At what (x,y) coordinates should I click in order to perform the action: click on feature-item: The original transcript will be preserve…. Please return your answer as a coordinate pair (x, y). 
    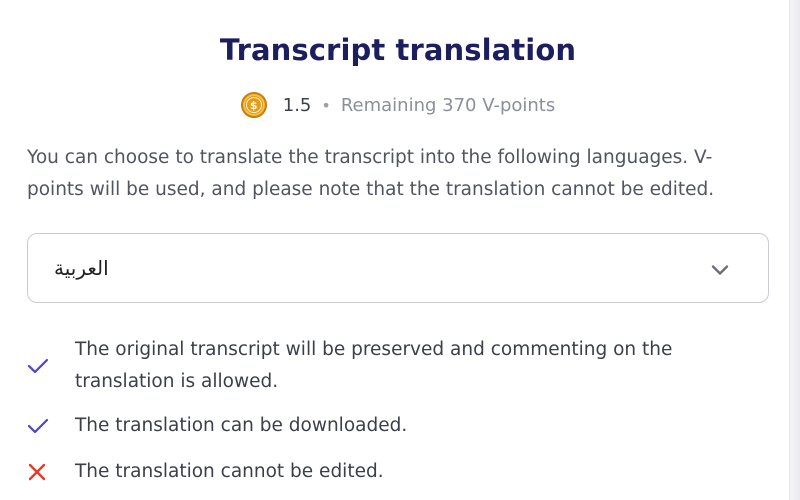
    Looking at the image, I should click on (402, 366).